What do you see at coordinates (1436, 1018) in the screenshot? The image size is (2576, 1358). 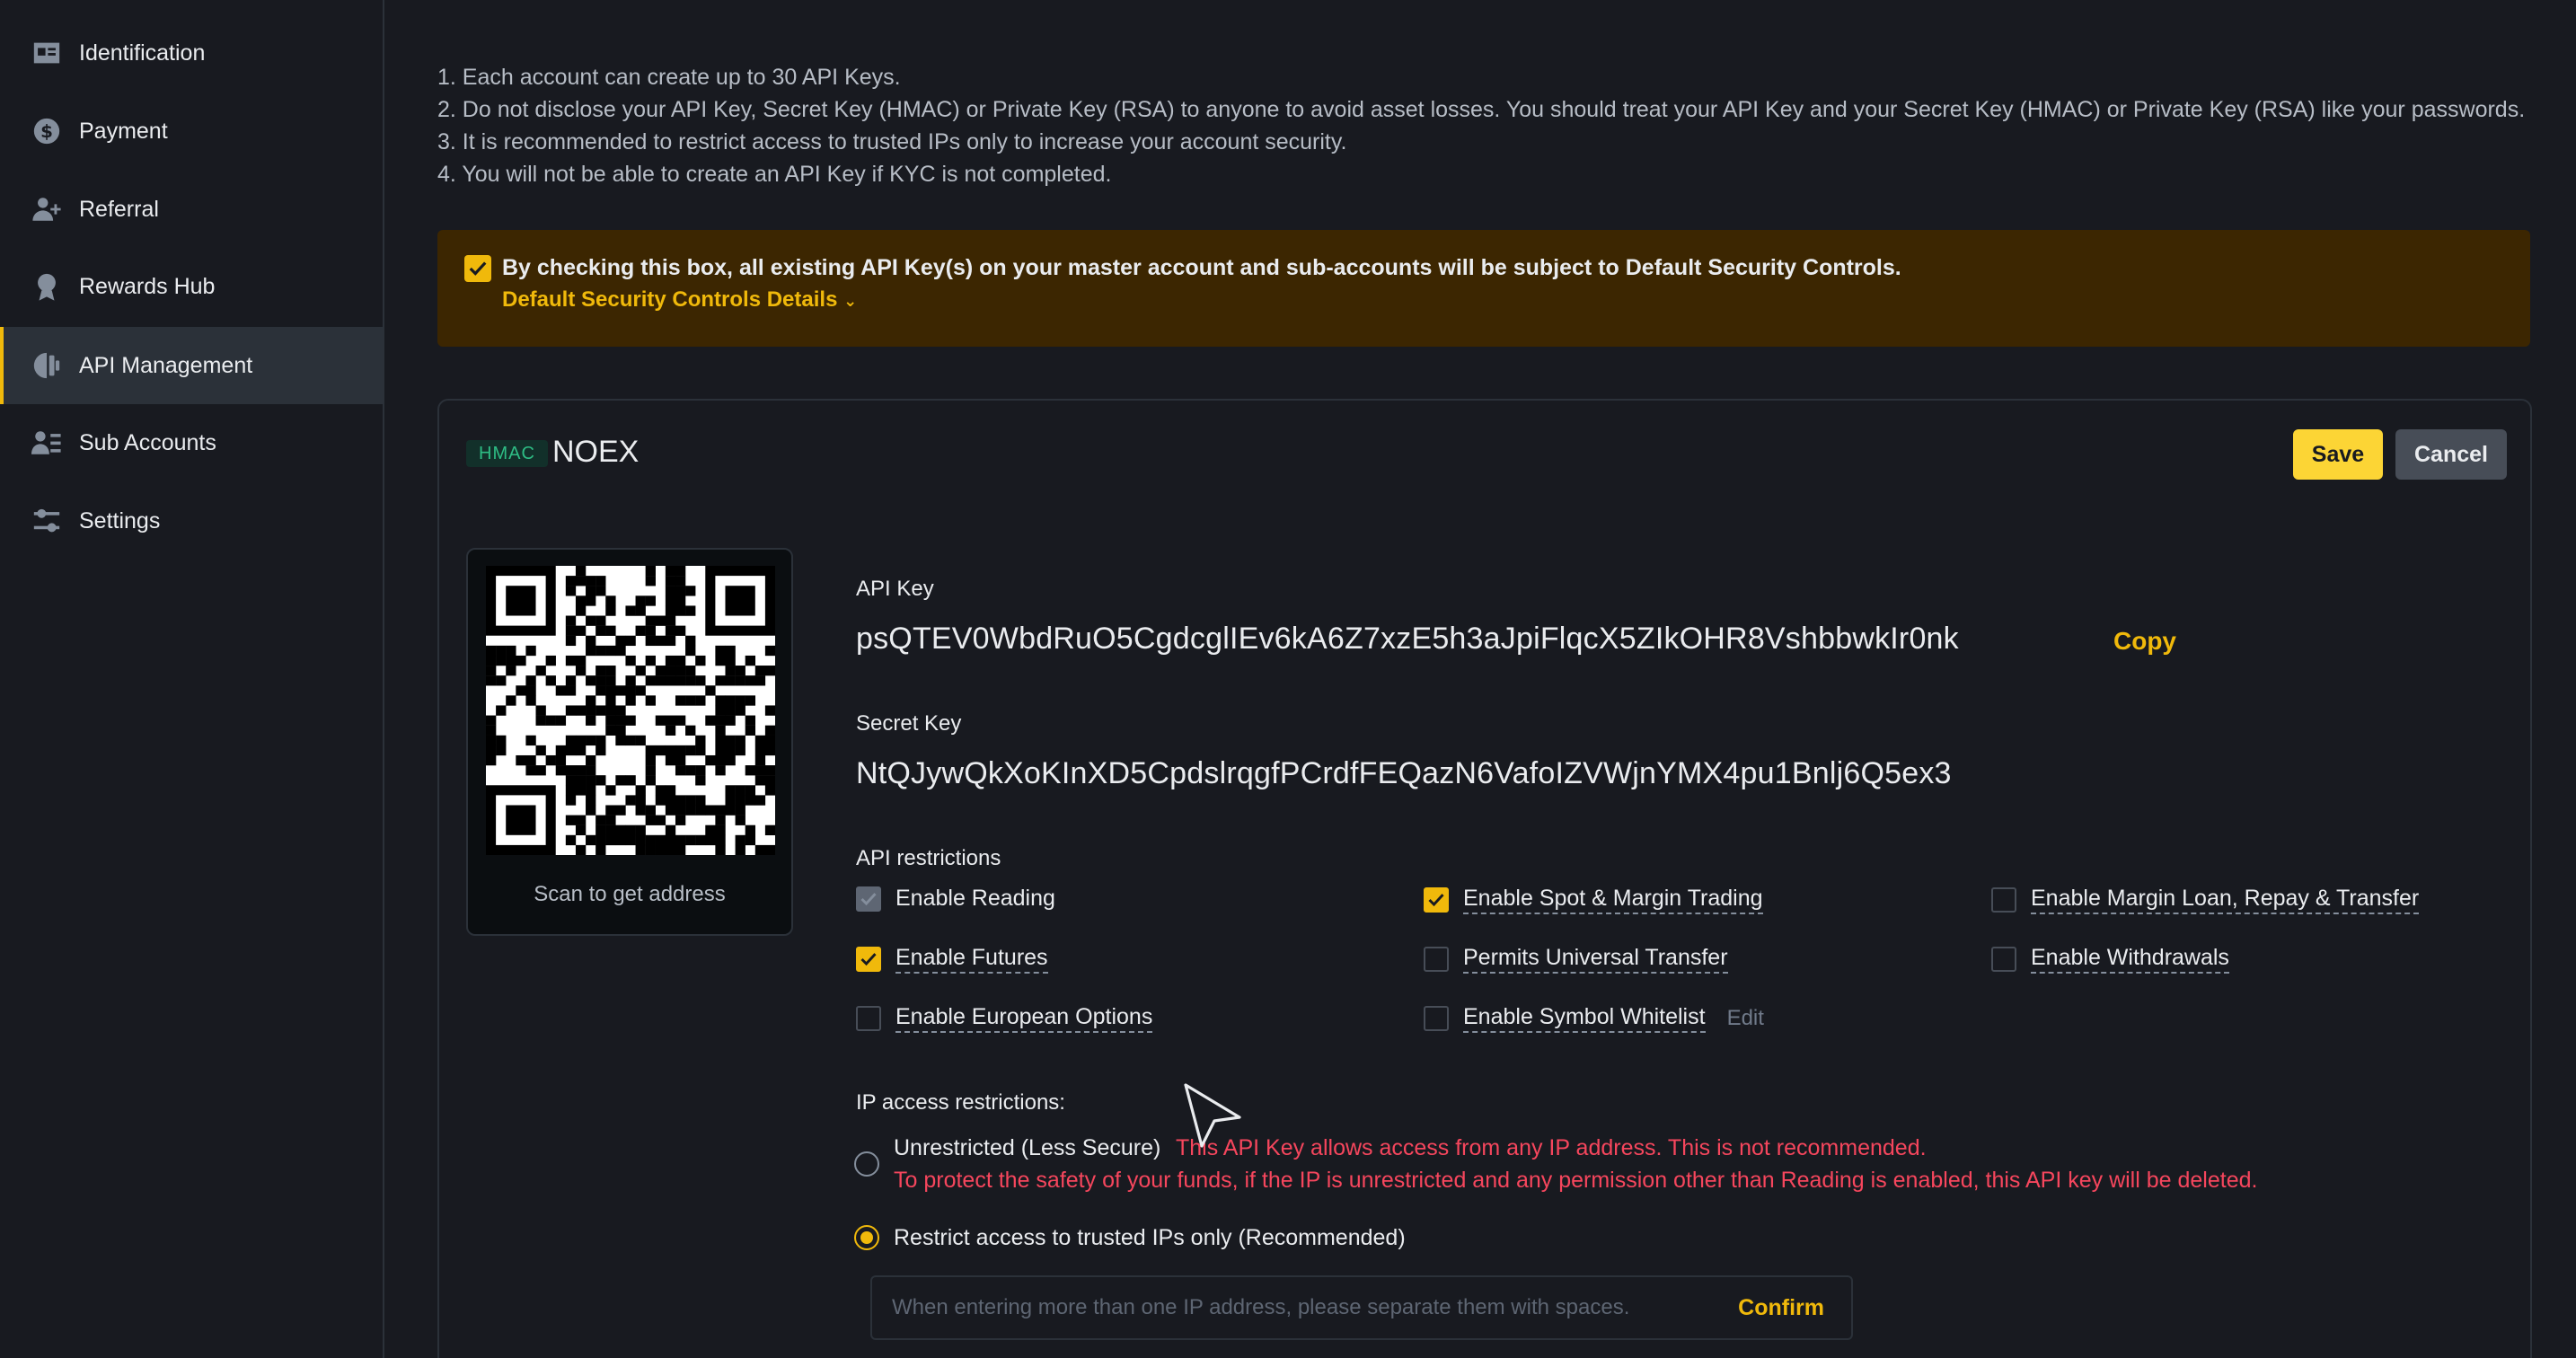 I see `symbol-whitelist-checkbox` at bounding box center [1436, 1018].